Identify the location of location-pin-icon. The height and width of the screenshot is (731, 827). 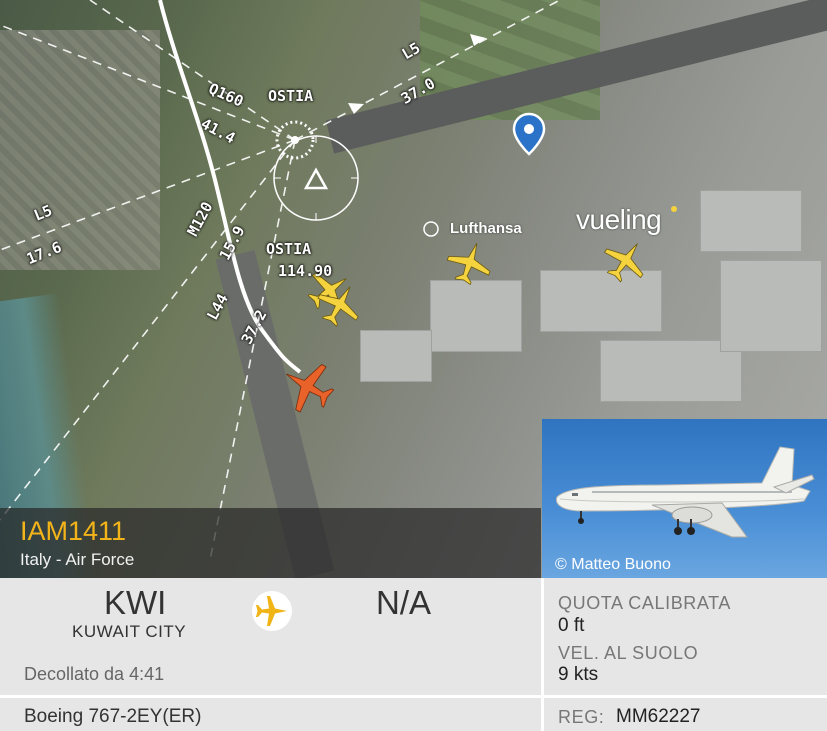
(529, 135).